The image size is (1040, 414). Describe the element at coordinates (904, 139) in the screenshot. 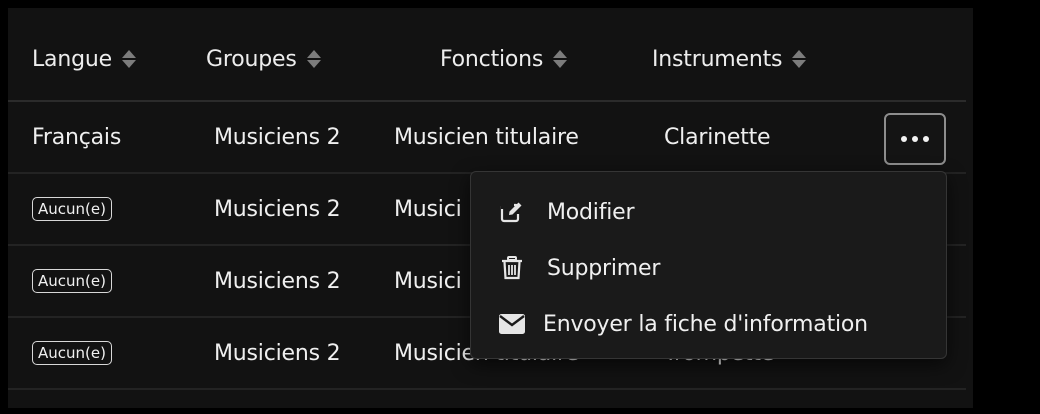

I see `ellipsis-icon` at that location.